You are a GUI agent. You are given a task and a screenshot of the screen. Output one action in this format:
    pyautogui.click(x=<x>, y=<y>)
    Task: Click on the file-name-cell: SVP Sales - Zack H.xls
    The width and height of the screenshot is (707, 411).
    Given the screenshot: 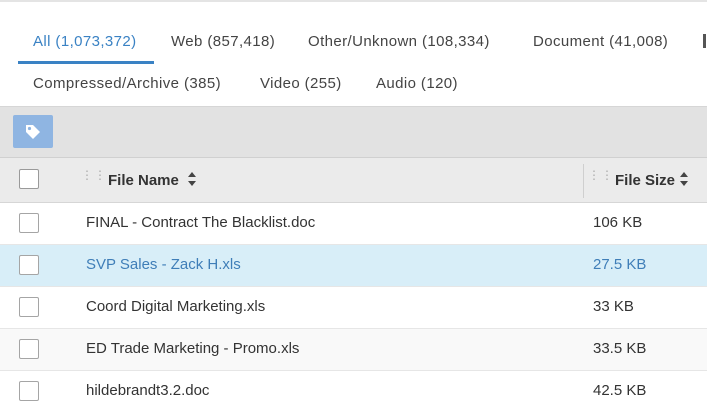 What is the action you would take?
    pyautogui.click(x=163, y=264)
    